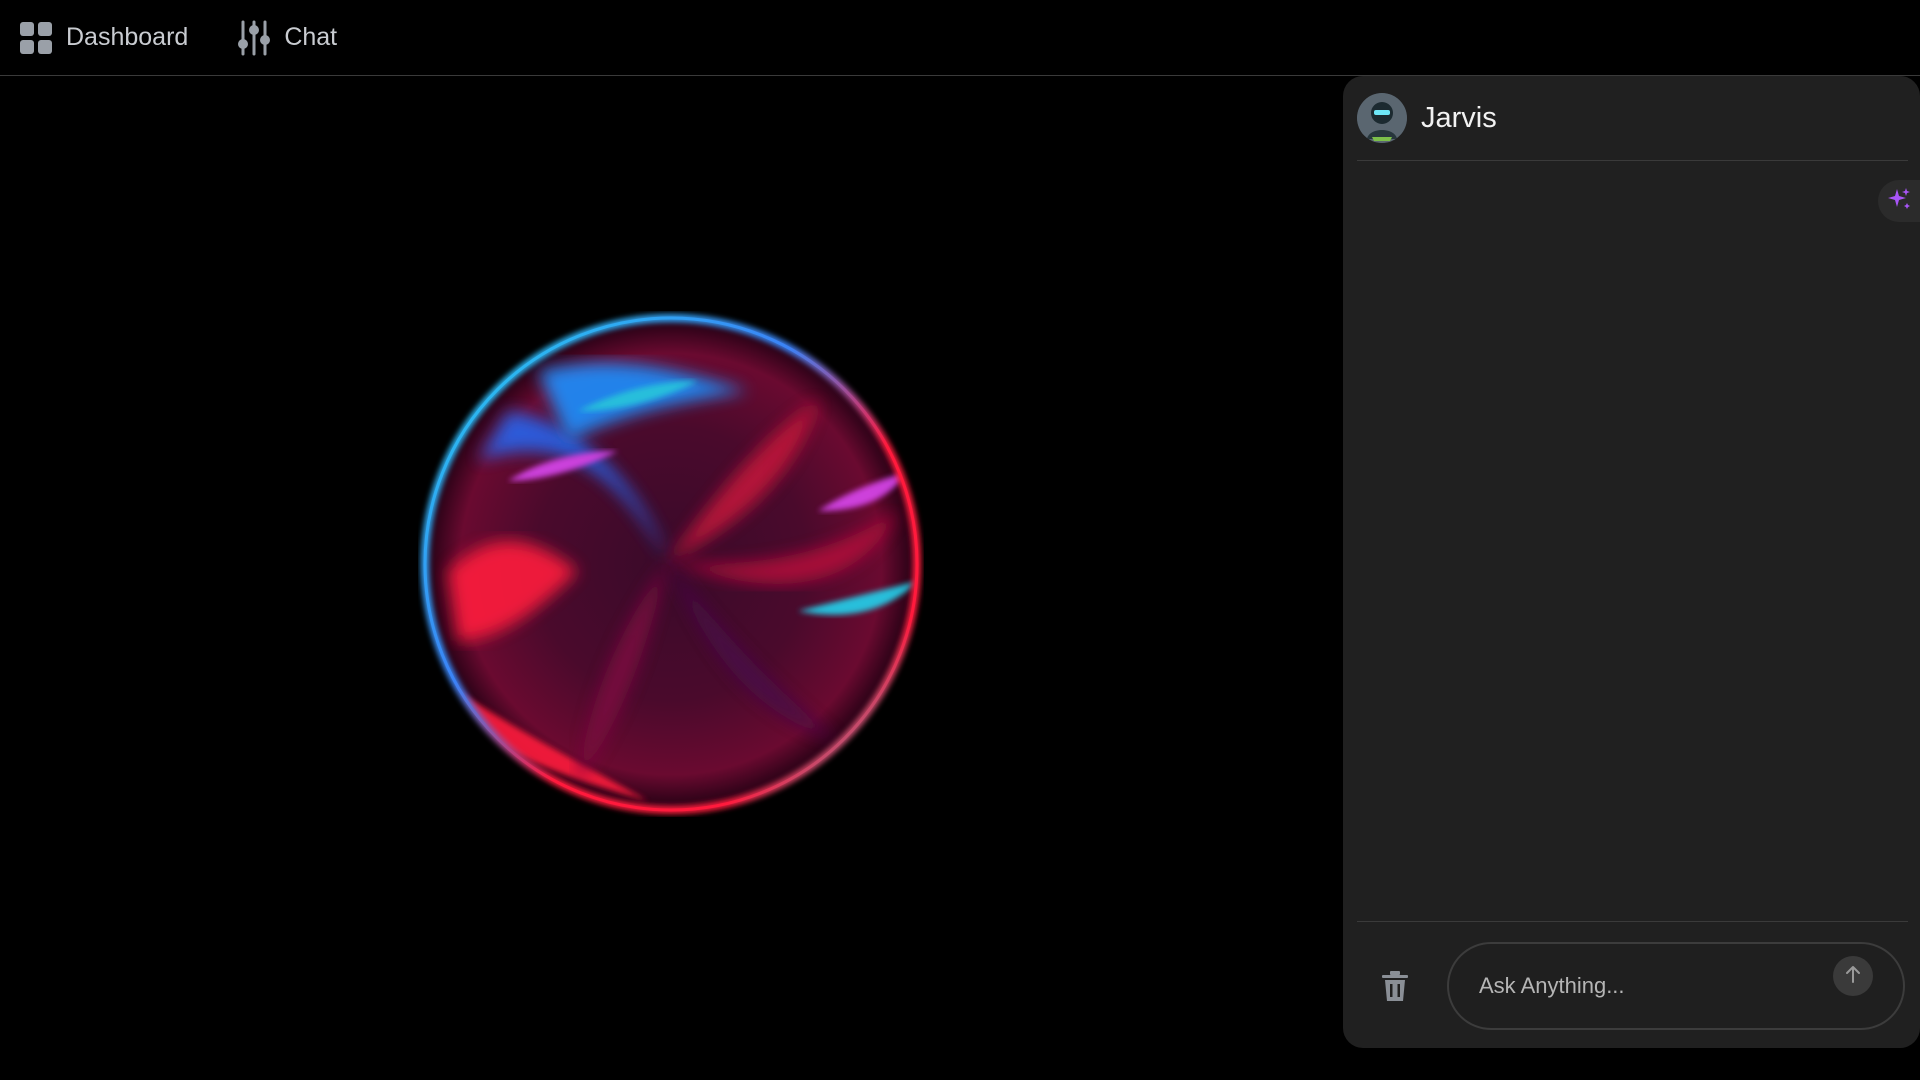  Describe the element at coordinates (1649, 986) in the screenshot. I see `message-input` at that location.